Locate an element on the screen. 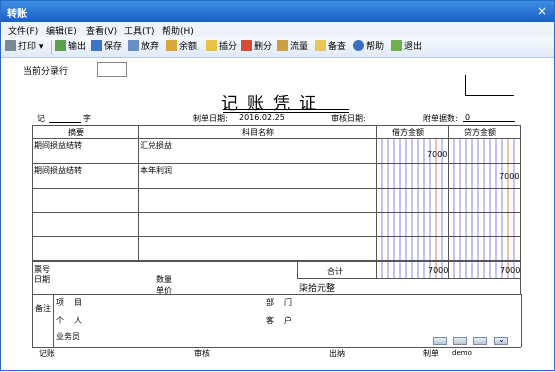 The height and width of the screenshot is (372, 555). row2-credit: 7000 is located at coordinates (509, 176).